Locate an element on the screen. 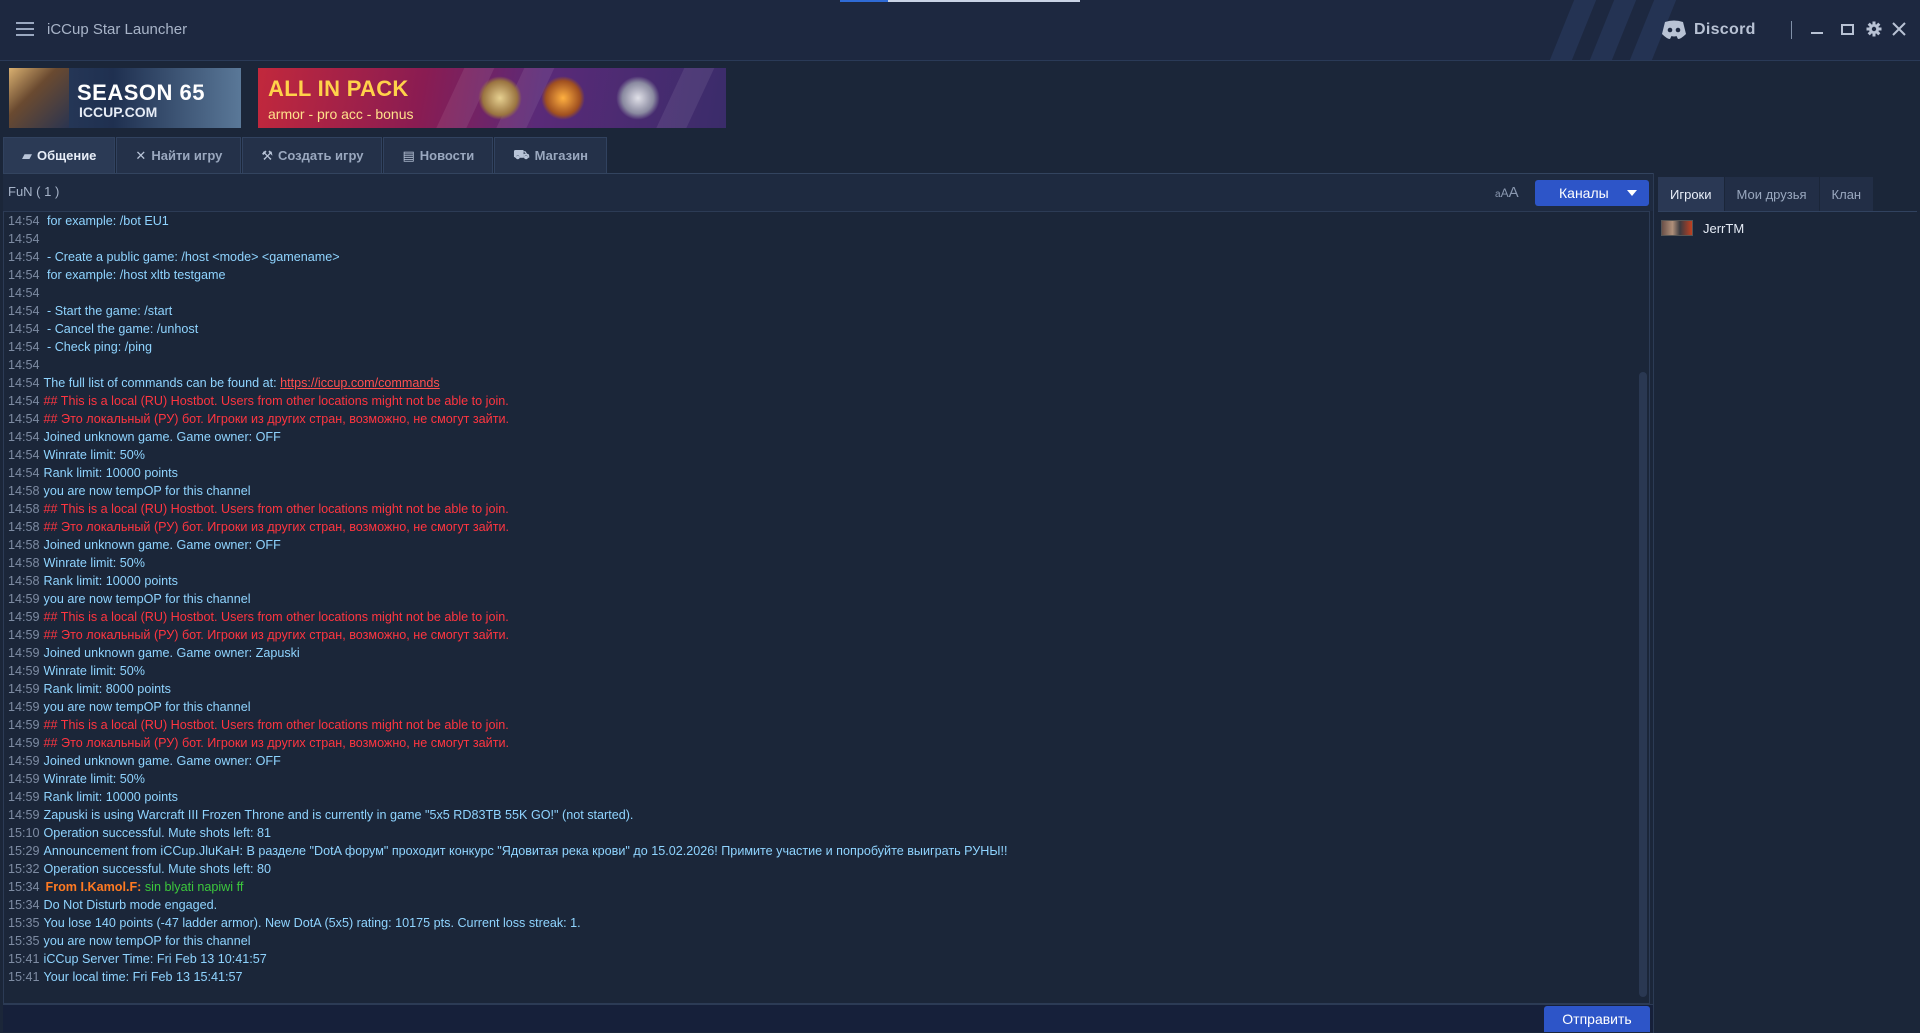 The height and width of the screenshot is (1033, 1920). chat-line: 14:54 - Start the game: /start is located at coordinates (508, 311).